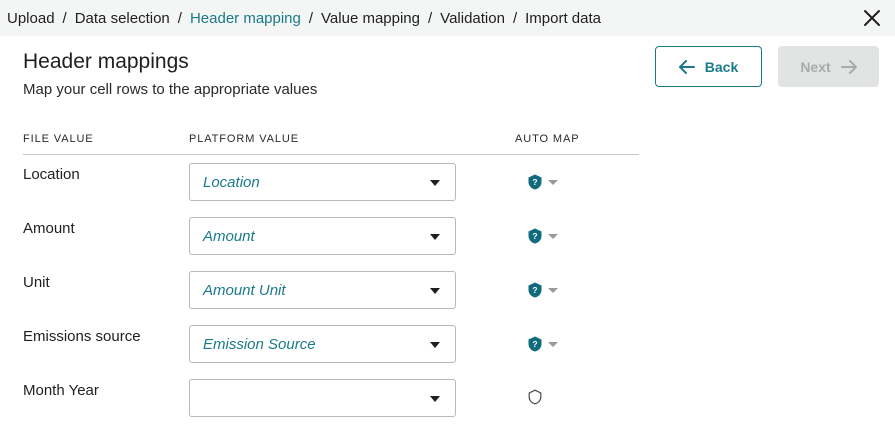 The height and width of the screenshot is (428, 895). I want to click on page-title: Header mappings, so click(106, 61).